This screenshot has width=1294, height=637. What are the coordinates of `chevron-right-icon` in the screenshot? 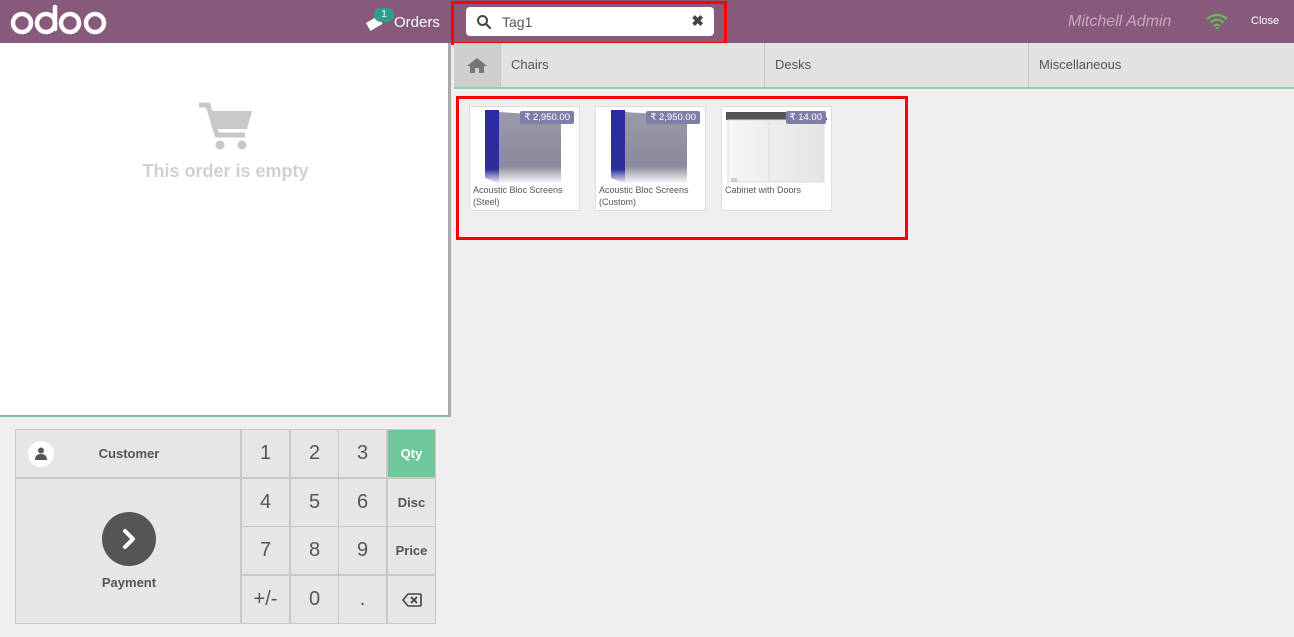 It's located at (129, 539).